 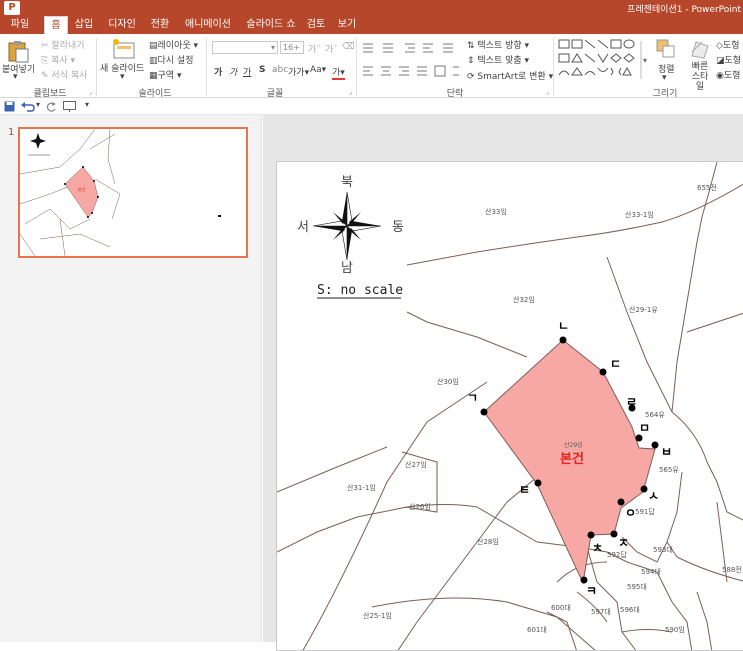 I want to click on layout-button: ▤레이아웃 ▾, so click(x=173, y=44).